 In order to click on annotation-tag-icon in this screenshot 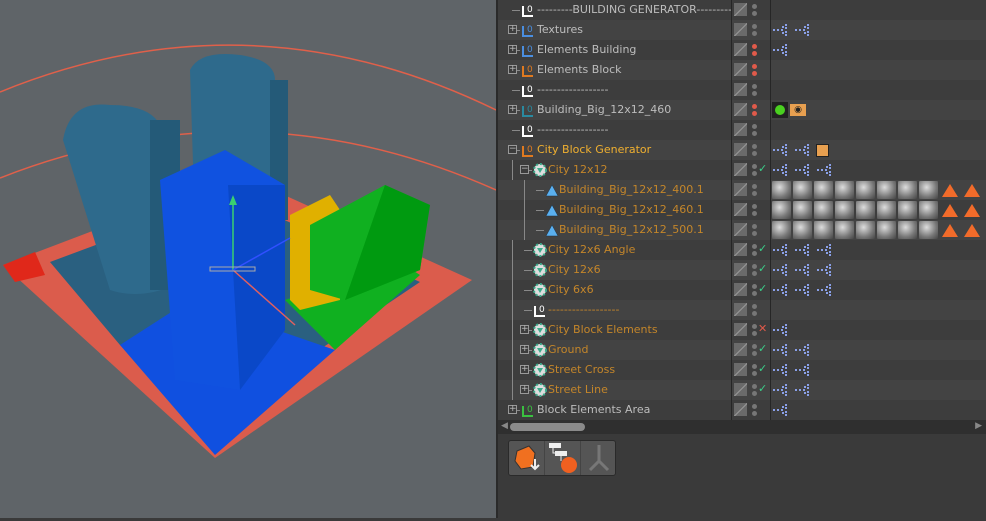, I will do `click(822, 150)`.